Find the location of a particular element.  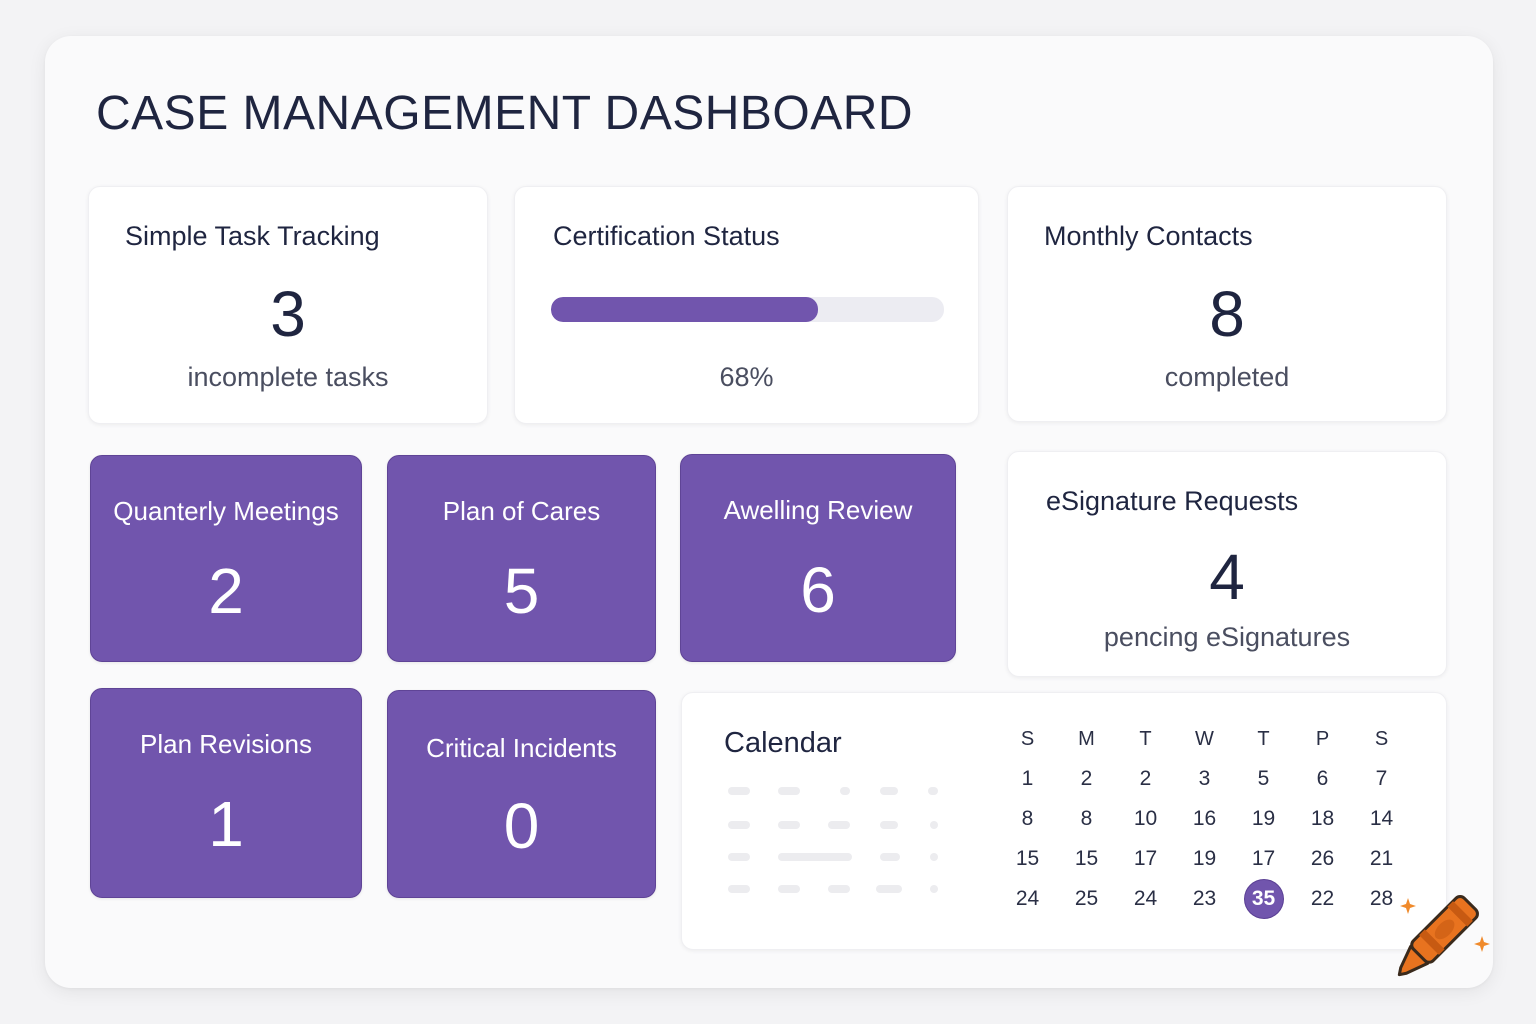

certification-progress-fill is located at coordinates (685, 309).